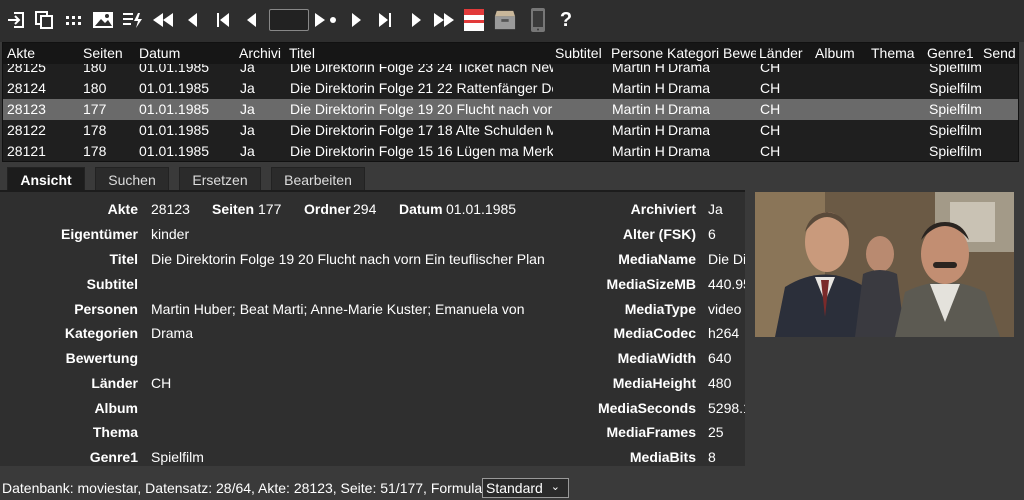 This screenshot has height=500, width=1024. What do you see at coordinates (26, 88) in the screenshot?
I see `cell-akte: 28124` at bounding box center [26, 88].